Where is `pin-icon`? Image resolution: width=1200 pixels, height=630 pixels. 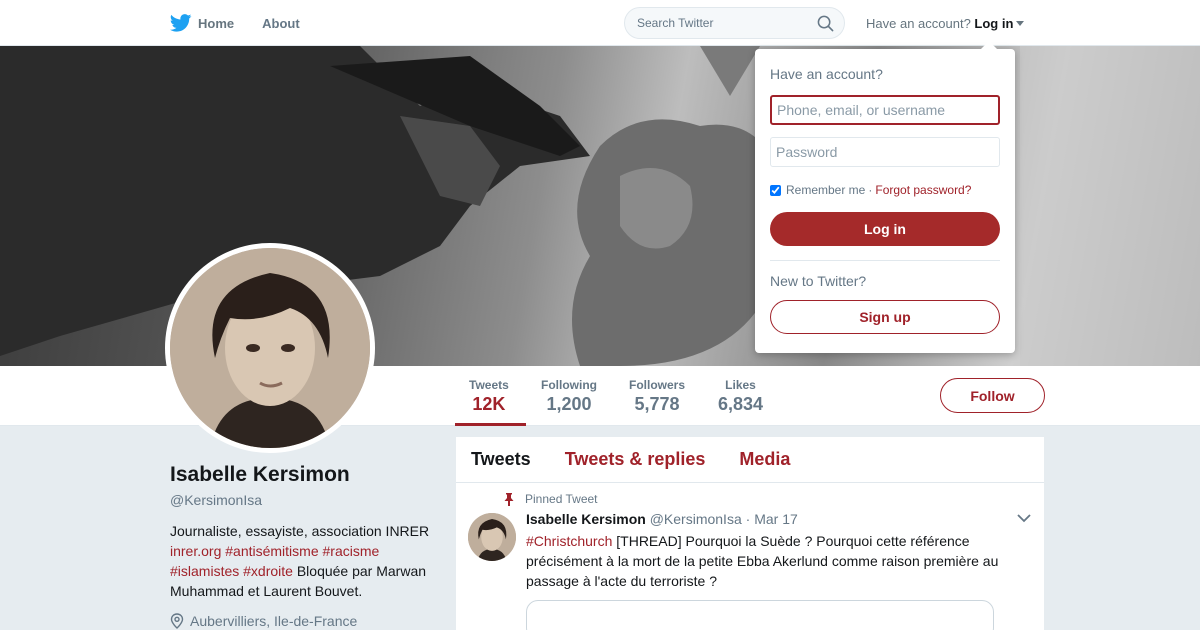
pin-icon is located at coordinates (509, 499).